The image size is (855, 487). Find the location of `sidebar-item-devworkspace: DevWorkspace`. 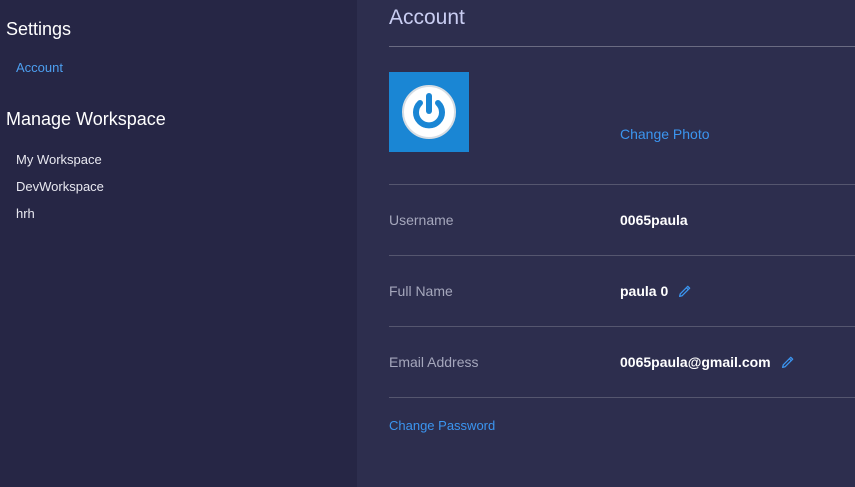

sidebar-item-devworkspace: DevWorkspace is located at coordinates (181, 186).